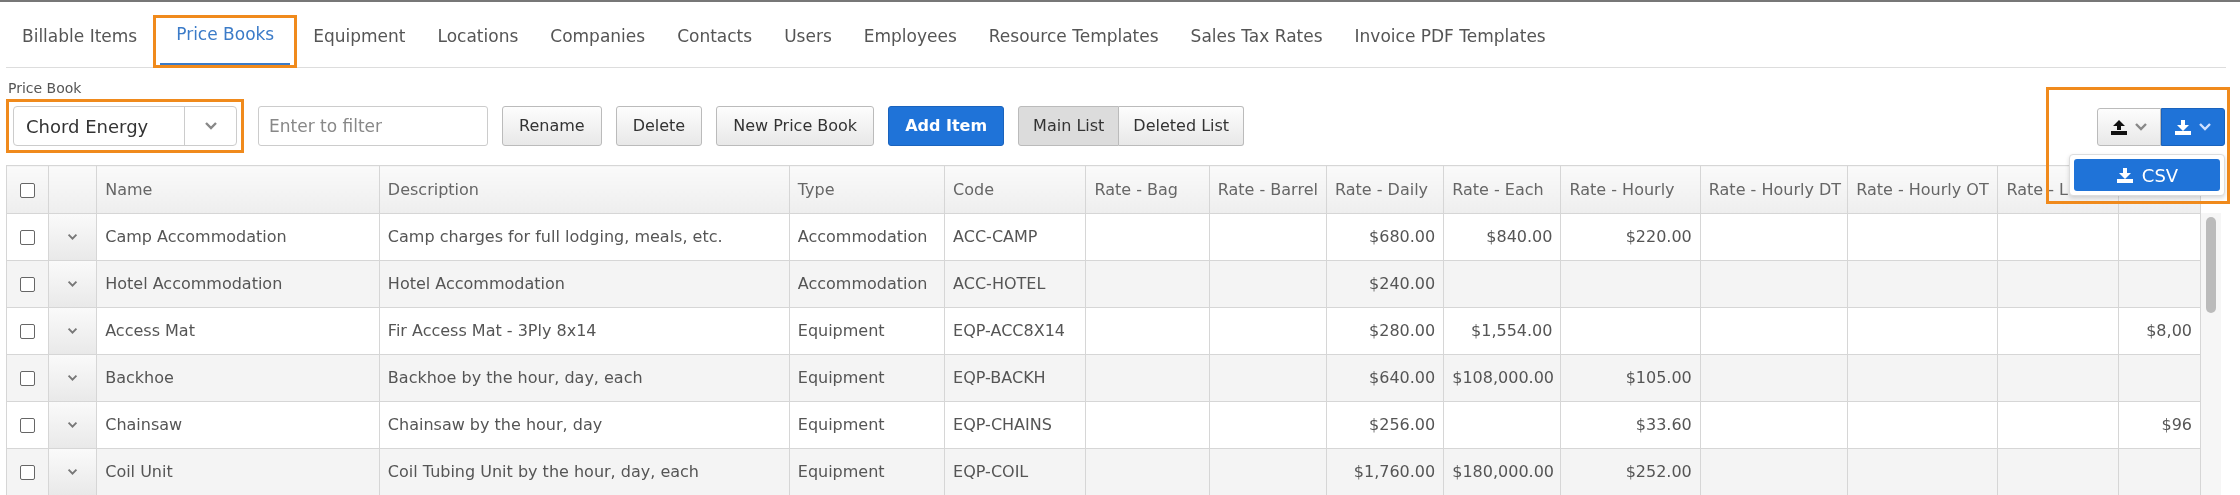 The height and width of the screenshot is (495, 2240). What do you see at coordinates (659, 126) in the screenshot?
I see `button: Delete` at bounding box center [659, 126].